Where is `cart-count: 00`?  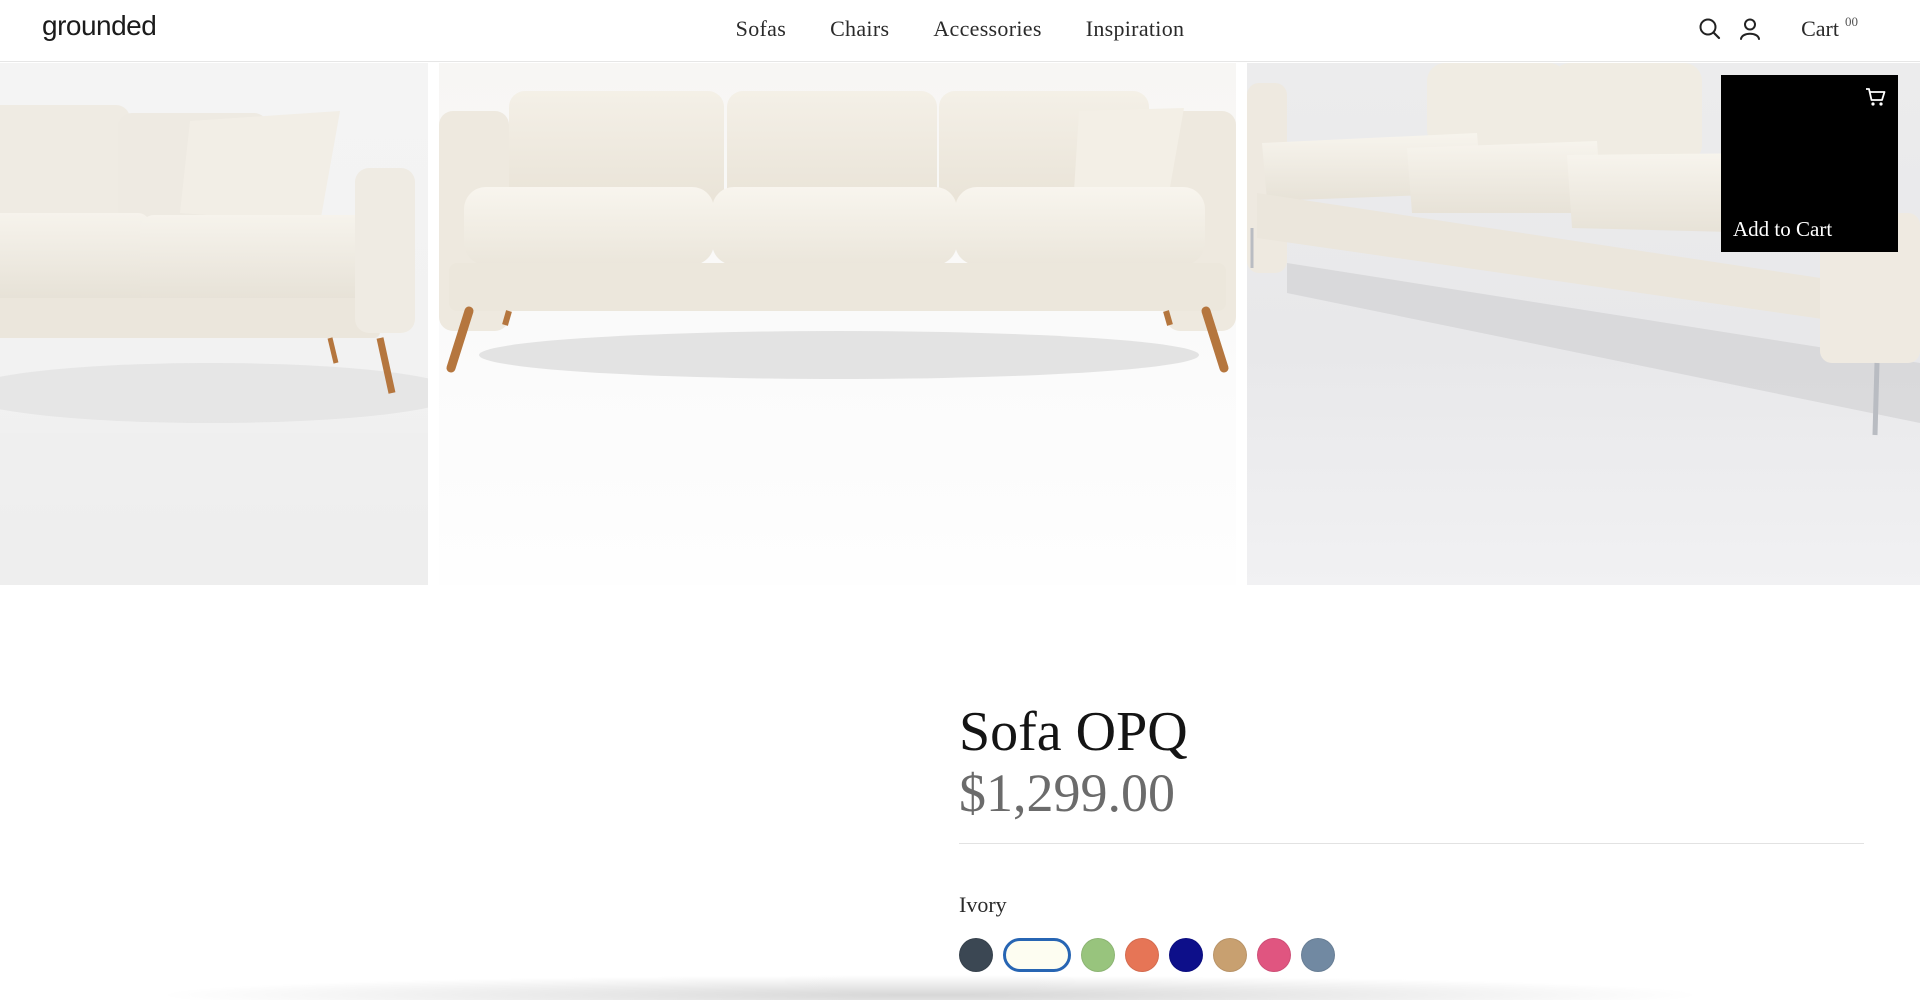
cart-count: 00 is located at coordinates (1851, 21).